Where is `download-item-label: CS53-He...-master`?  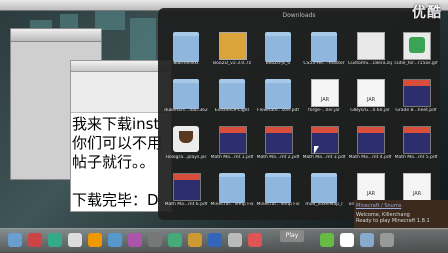 download-item-label: CS53-He...-master is located at coordinates (324, 63).